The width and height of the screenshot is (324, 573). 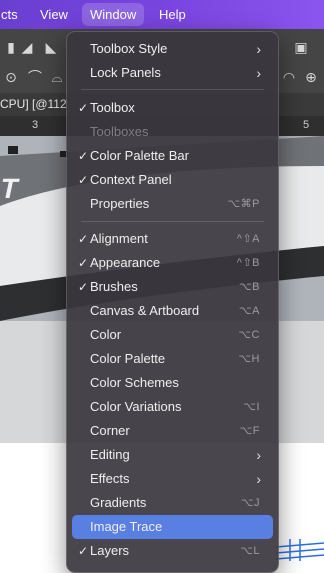 What do you see at coordinates (172, 503) in the screenshot?
I see `menu-item-gradients: Gradients ⌥J` at bounding box center [172, 503].